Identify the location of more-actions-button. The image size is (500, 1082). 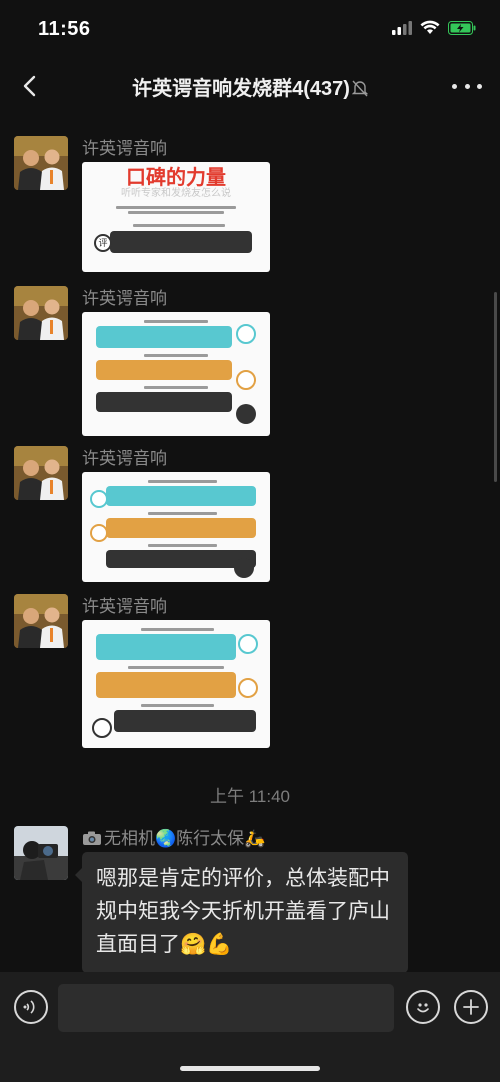
(471, 1007).